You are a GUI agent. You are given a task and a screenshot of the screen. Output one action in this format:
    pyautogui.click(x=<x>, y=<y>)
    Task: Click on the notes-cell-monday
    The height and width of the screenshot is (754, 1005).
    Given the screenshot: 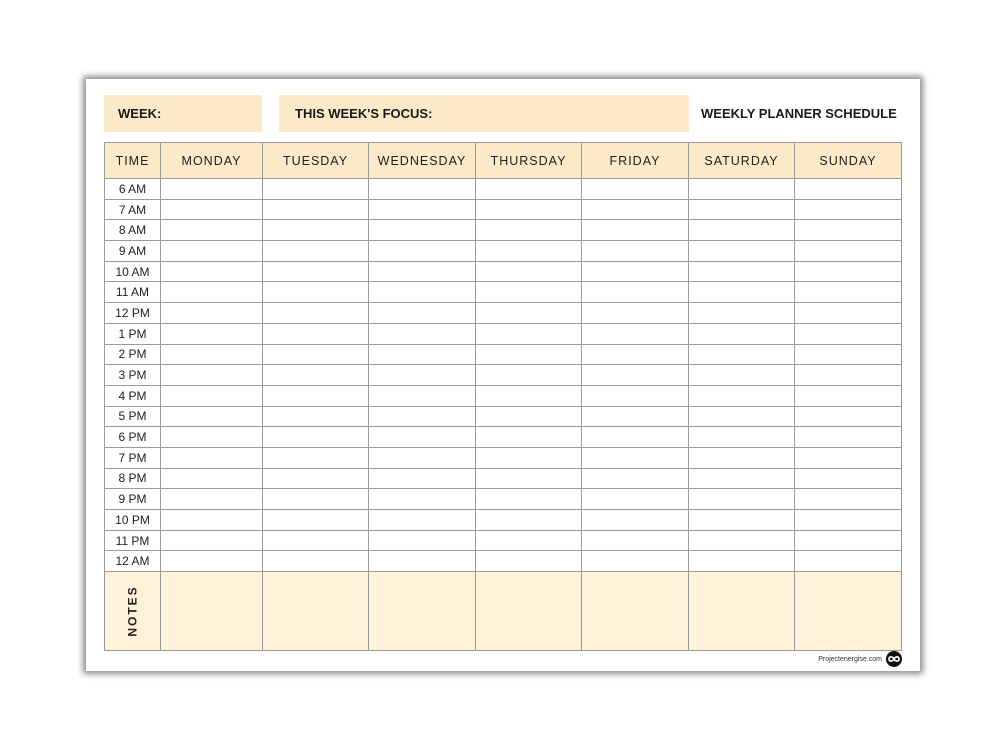 What is the action you would take?
    pyautogui.click(x=211, y=611)
    